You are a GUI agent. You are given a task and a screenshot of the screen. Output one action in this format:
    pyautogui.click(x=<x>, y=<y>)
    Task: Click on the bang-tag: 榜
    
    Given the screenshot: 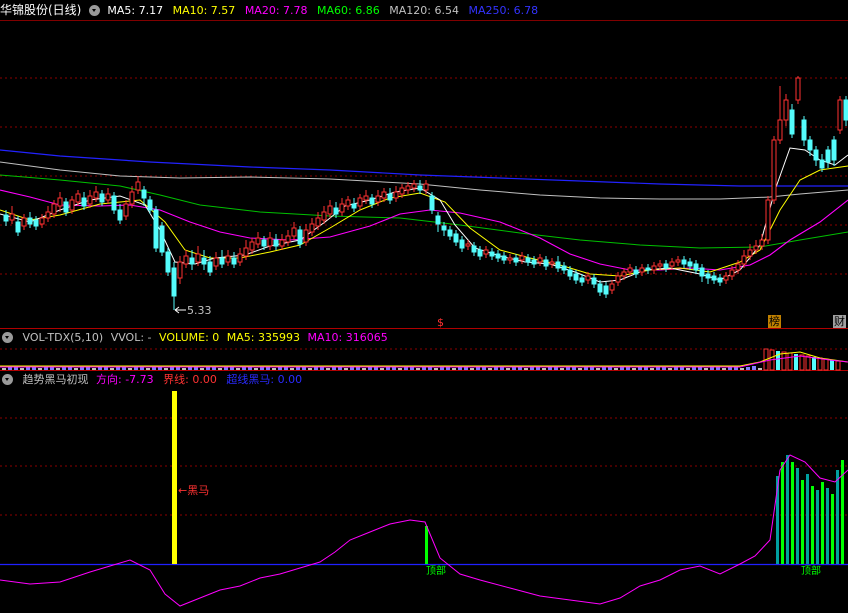 What is the action you would take?
    pyautogui.click(x=774, y=321)
    